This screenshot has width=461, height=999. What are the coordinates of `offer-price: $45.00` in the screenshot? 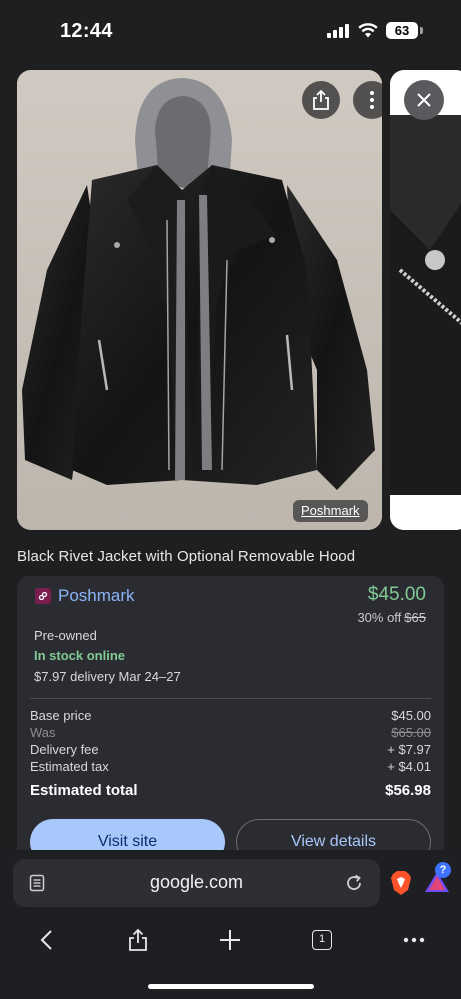 It's located at (396, 594).